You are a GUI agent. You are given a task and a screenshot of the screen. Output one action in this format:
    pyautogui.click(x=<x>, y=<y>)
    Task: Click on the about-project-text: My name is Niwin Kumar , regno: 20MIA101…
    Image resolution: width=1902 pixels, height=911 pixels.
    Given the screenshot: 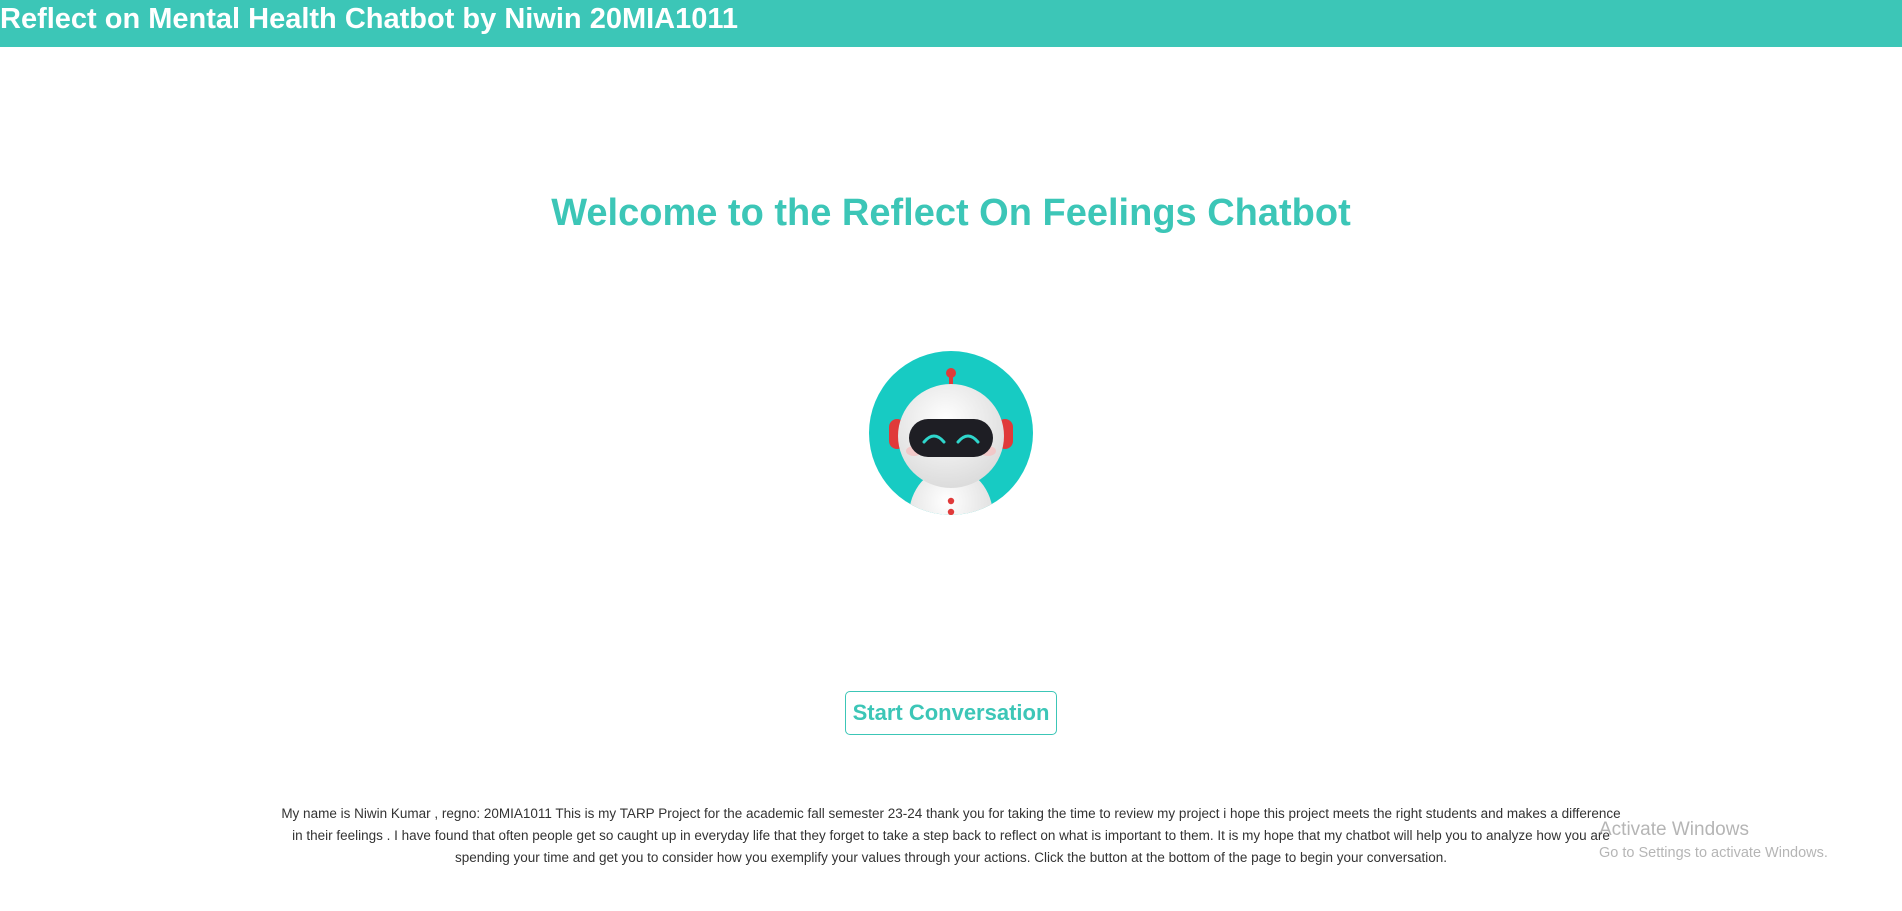 What is the action you would take?
    pyautogui.click(x=951, y=835)
    